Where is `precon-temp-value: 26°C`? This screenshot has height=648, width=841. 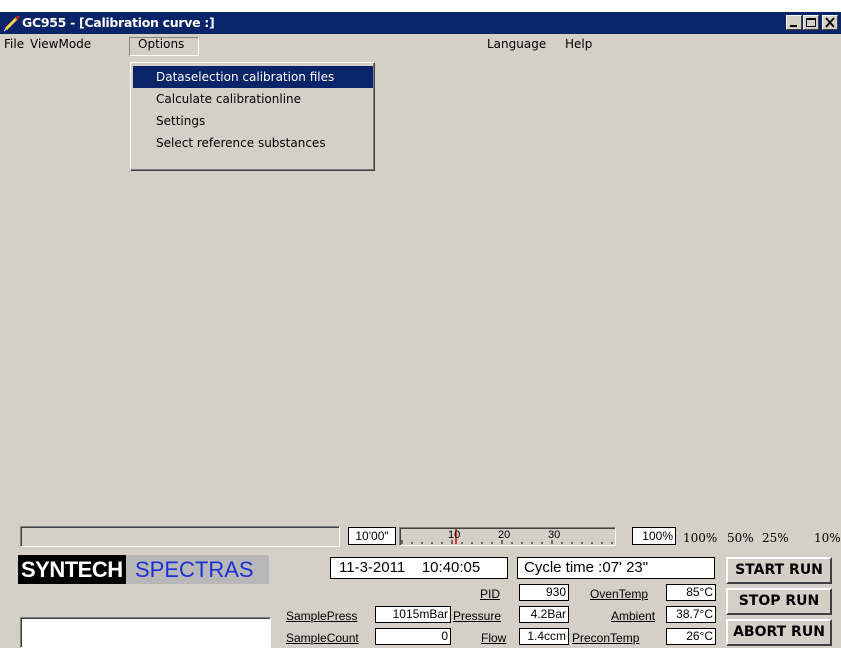
precon-temp-value: 26°C is located at coordinates (691, 636).